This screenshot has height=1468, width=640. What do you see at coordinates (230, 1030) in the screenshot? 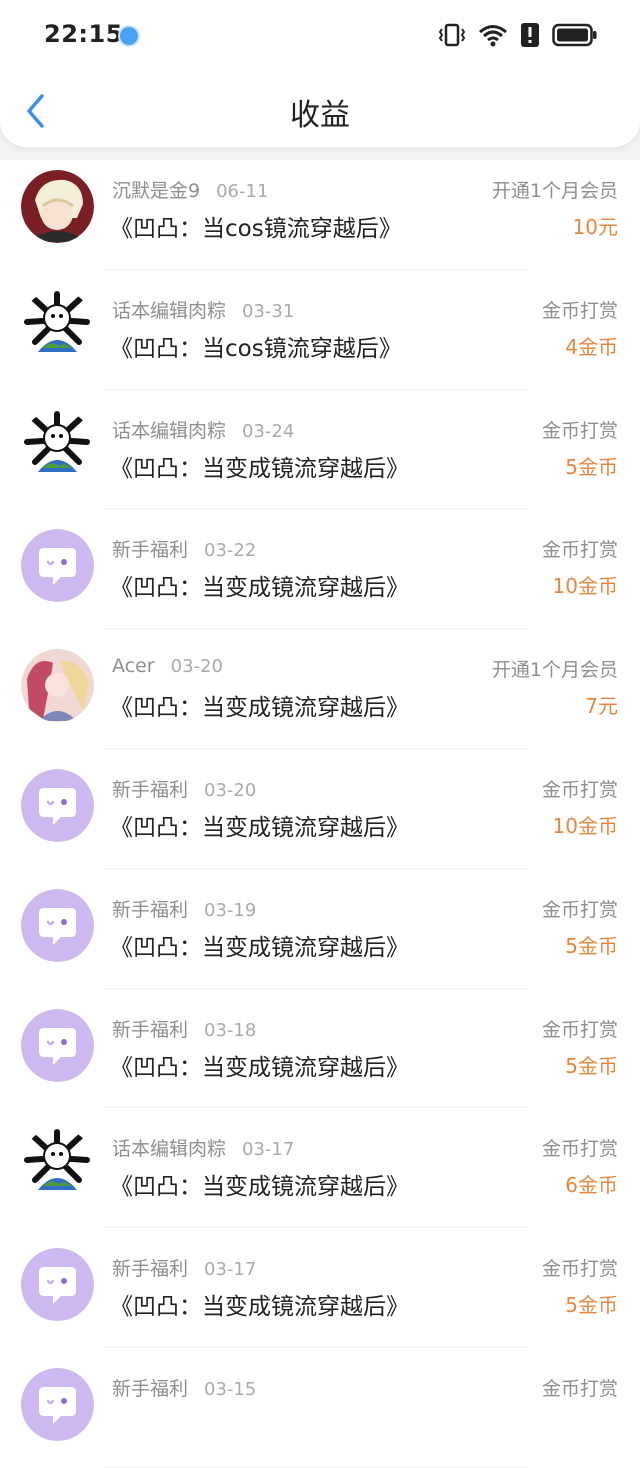
I see `record-date: 03-18` at bounding box center [230, 1030].